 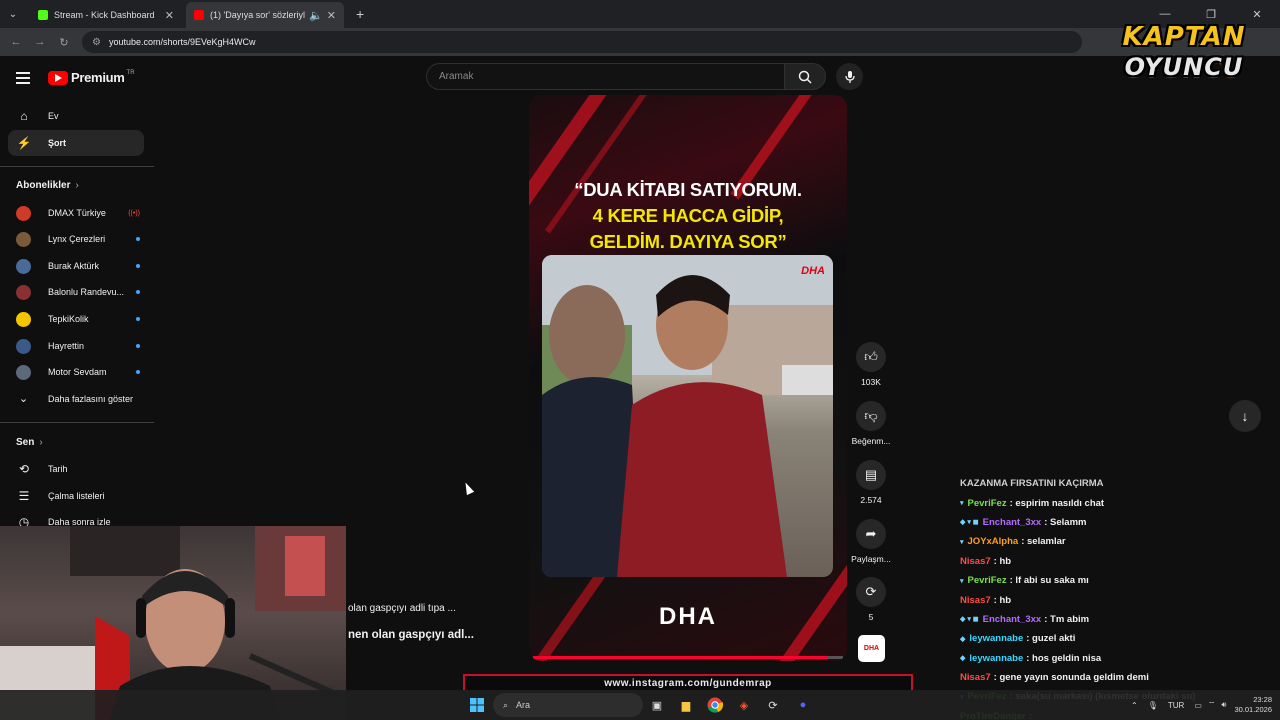 I want to click on chat-badge-icon: ▾, so click(x=962, y=542).